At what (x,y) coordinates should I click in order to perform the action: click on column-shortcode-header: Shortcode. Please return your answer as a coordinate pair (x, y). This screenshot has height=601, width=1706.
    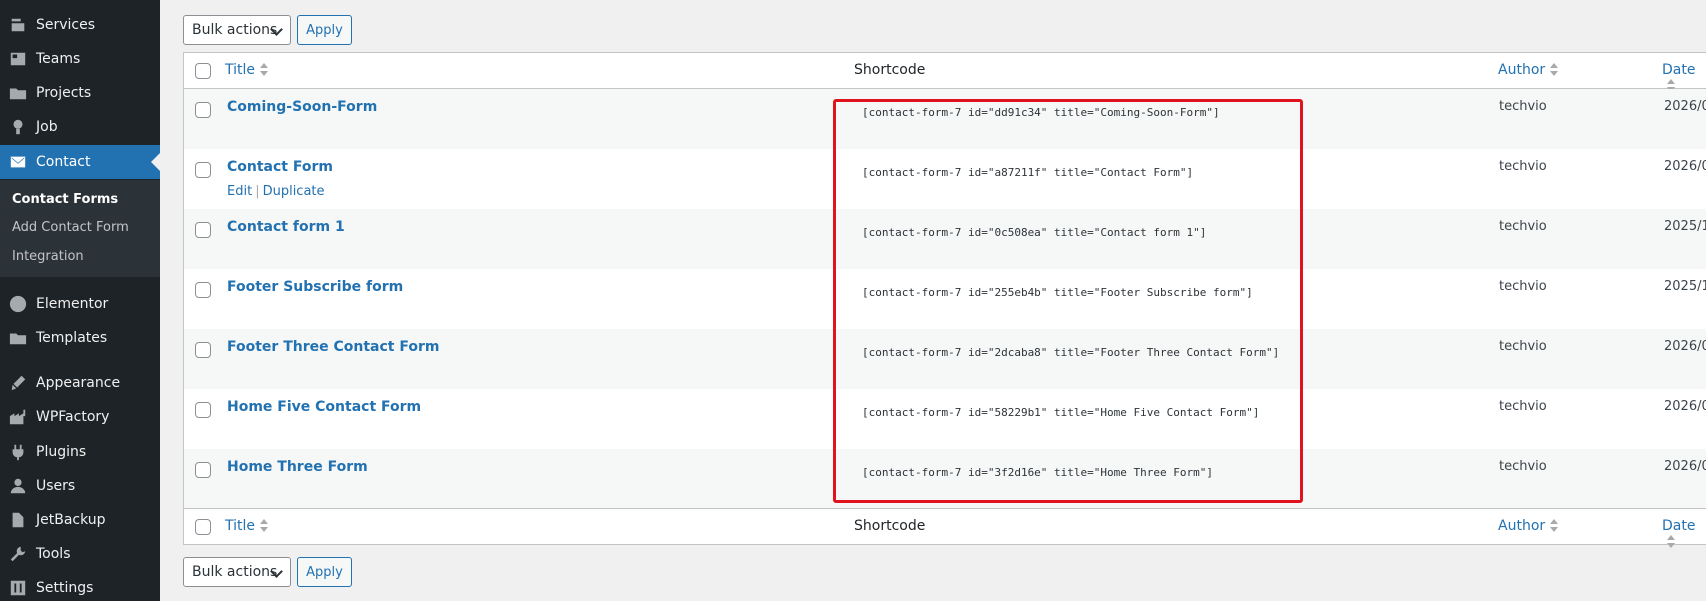
    Looking at the image, I should click on (890, 70).